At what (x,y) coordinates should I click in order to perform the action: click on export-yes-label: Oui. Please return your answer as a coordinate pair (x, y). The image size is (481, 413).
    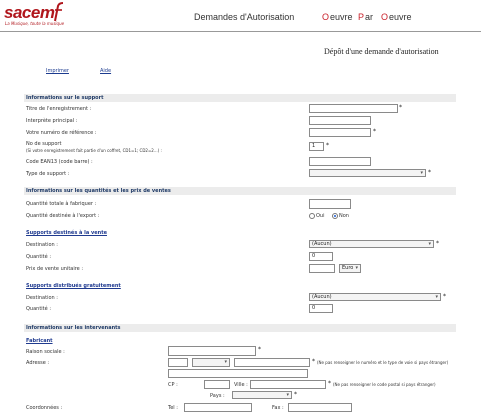
    Looking at the image, I should click on (320, 216).